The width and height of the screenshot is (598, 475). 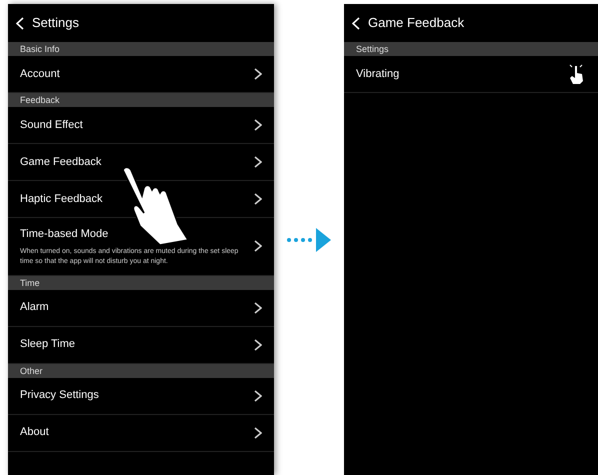 What do you see at coordinates (309, 239) in the screenshot?
I see `arrow-icon` at bounding box center [309, 239].